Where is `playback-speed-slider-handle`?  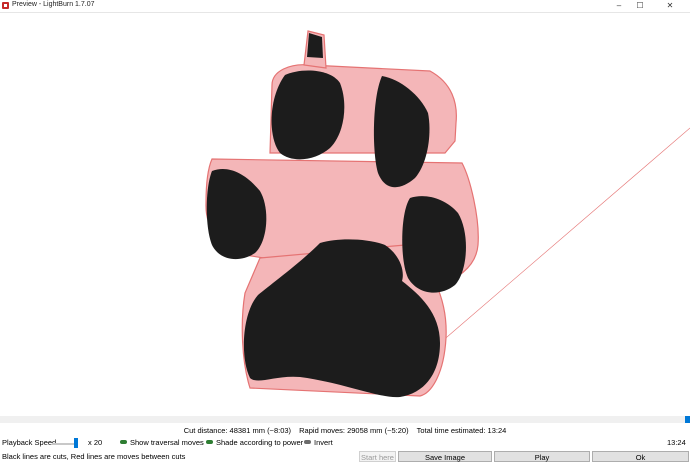
playback-speed-slider-handle is located at coordinates (76, 443).